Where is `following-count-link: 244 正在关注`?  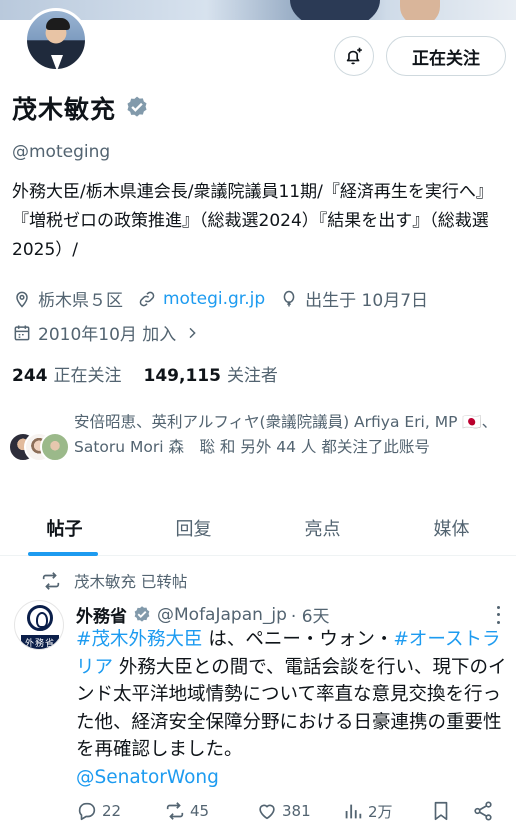
following-count-link: 244 正在关注 is located at coordinates (67, 373).